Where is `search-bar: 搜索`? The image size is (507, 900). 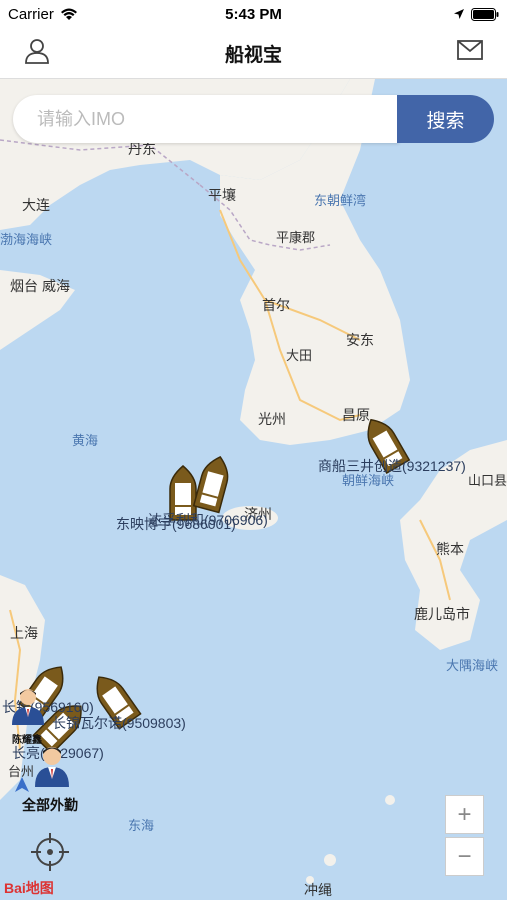 search-bar: 搜索 is located at coordinates (253, 119).